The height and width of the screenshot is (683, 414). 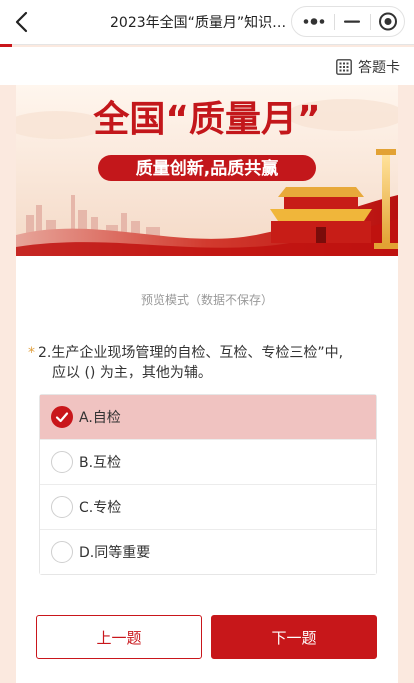 What do you see at coordinates (119, 637) in the screenshot?
I see `previous-question-button: 上一题` at bounding box center [119, 637].